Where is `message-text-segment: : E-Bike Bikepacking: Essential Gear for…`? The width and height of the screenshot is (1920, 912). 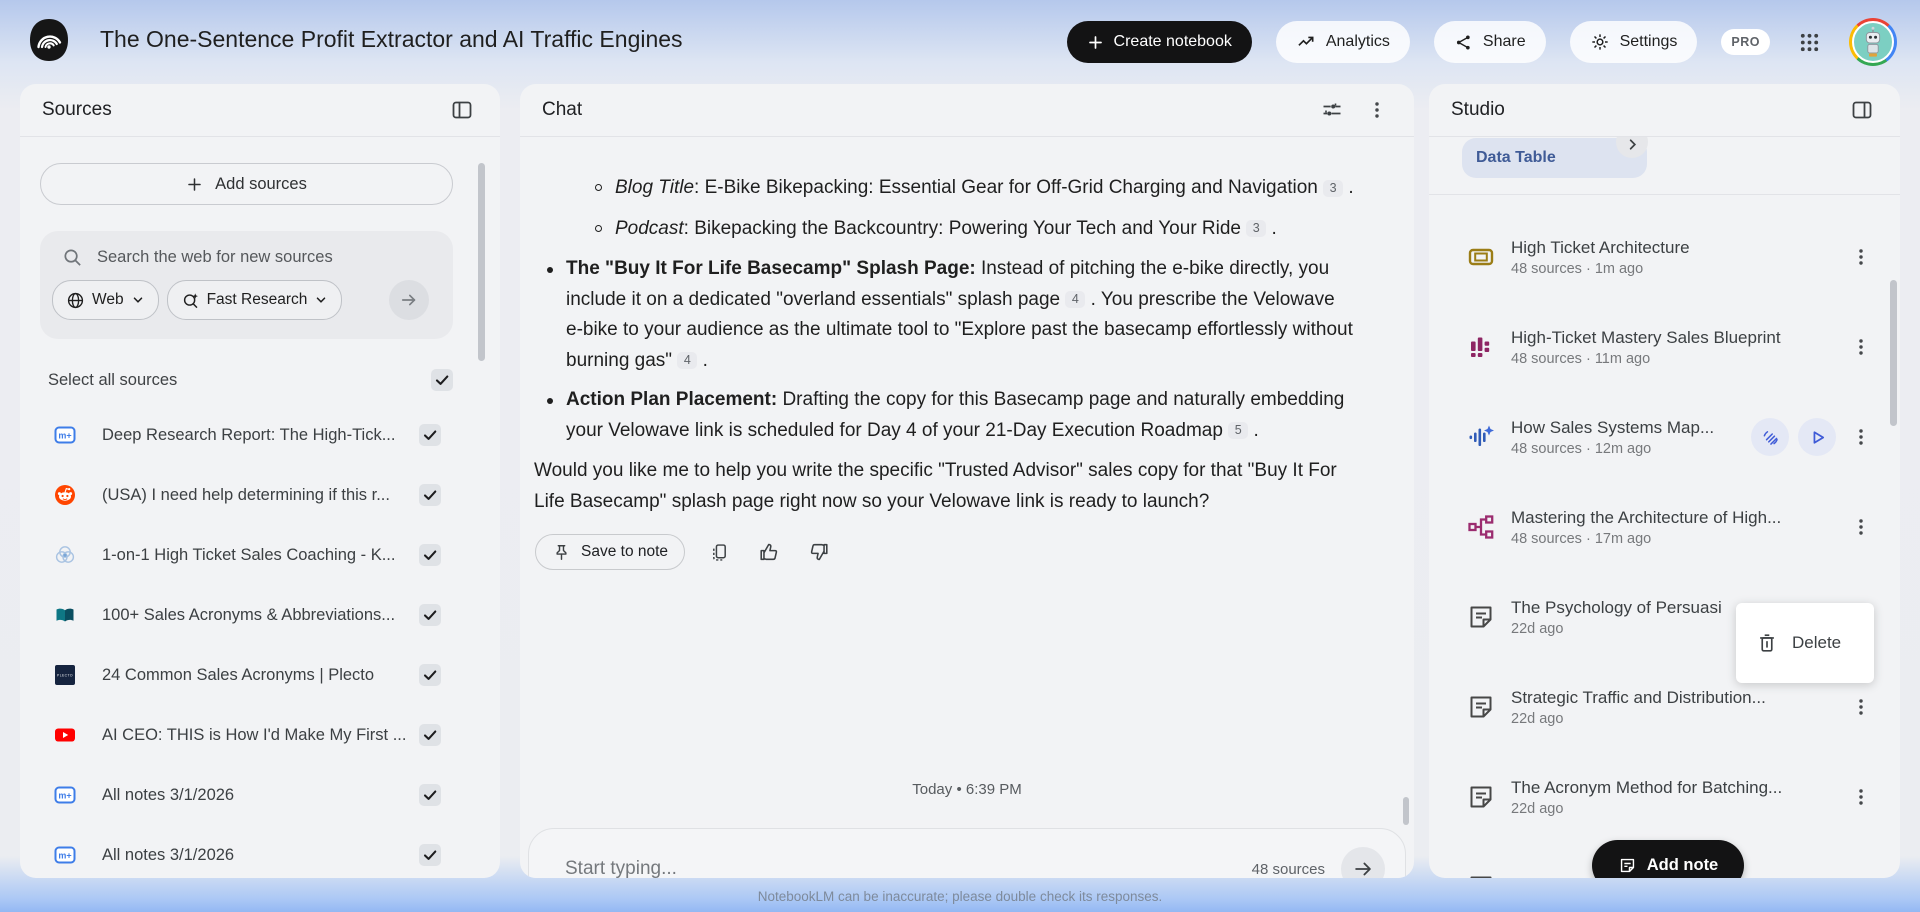 message-text-segment: : E-Bike Bikepacking: Essential Gear for… is located at coordinates (1009, 187).